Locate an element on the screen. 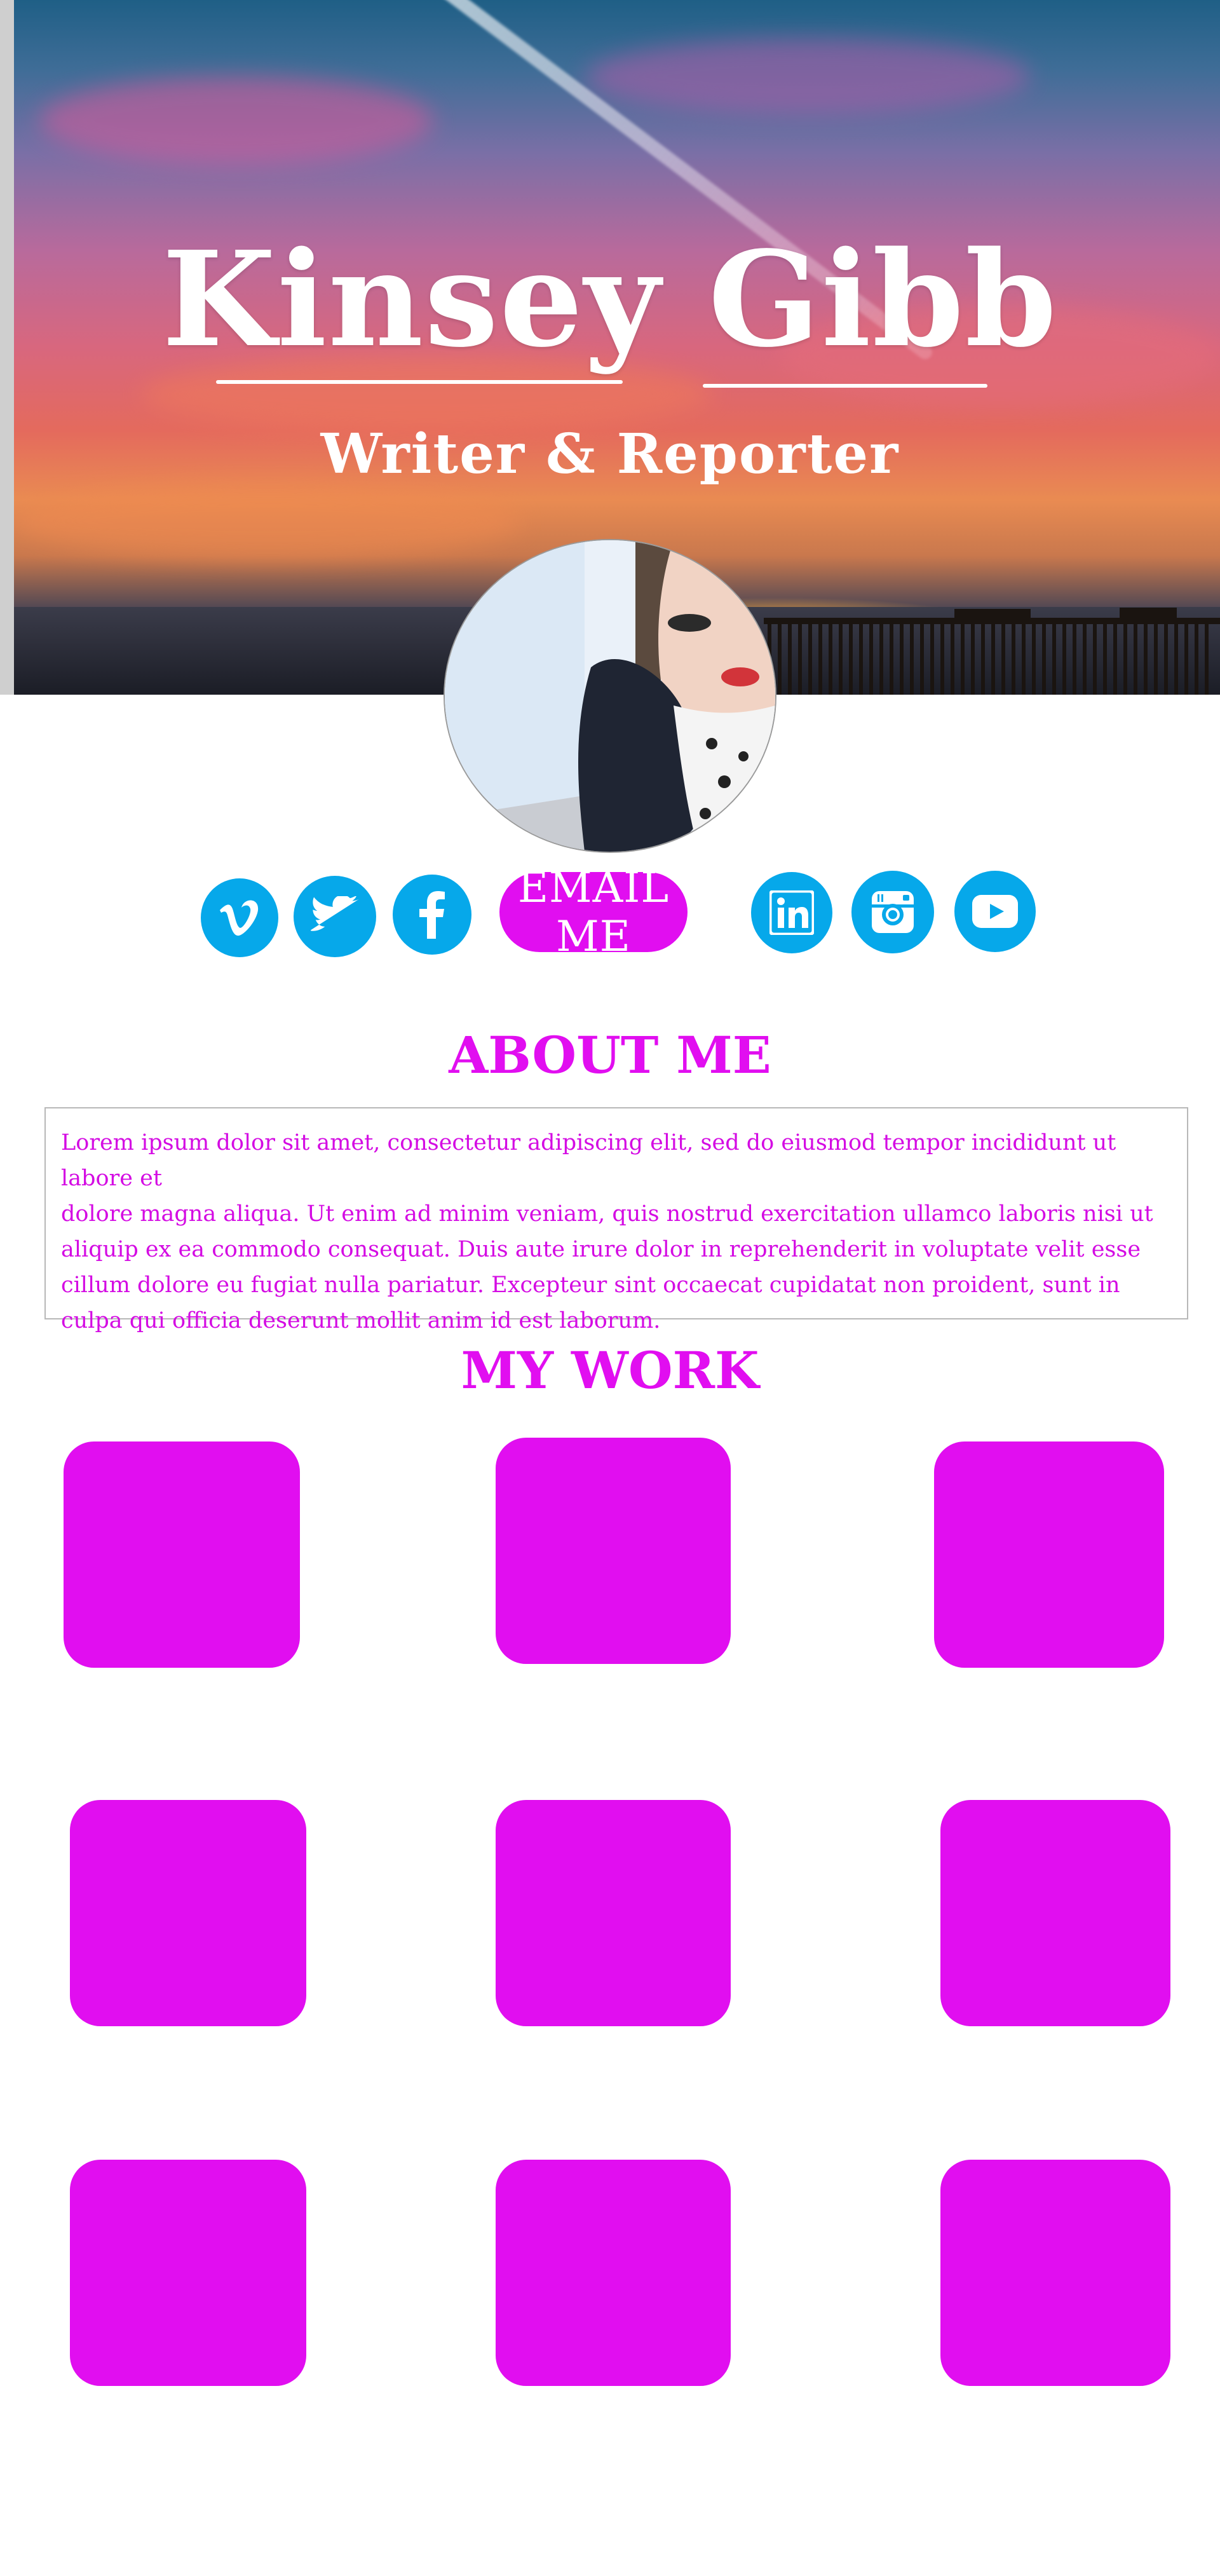  page-title: Kinsey Gibb is located at coordinates (610, 299).